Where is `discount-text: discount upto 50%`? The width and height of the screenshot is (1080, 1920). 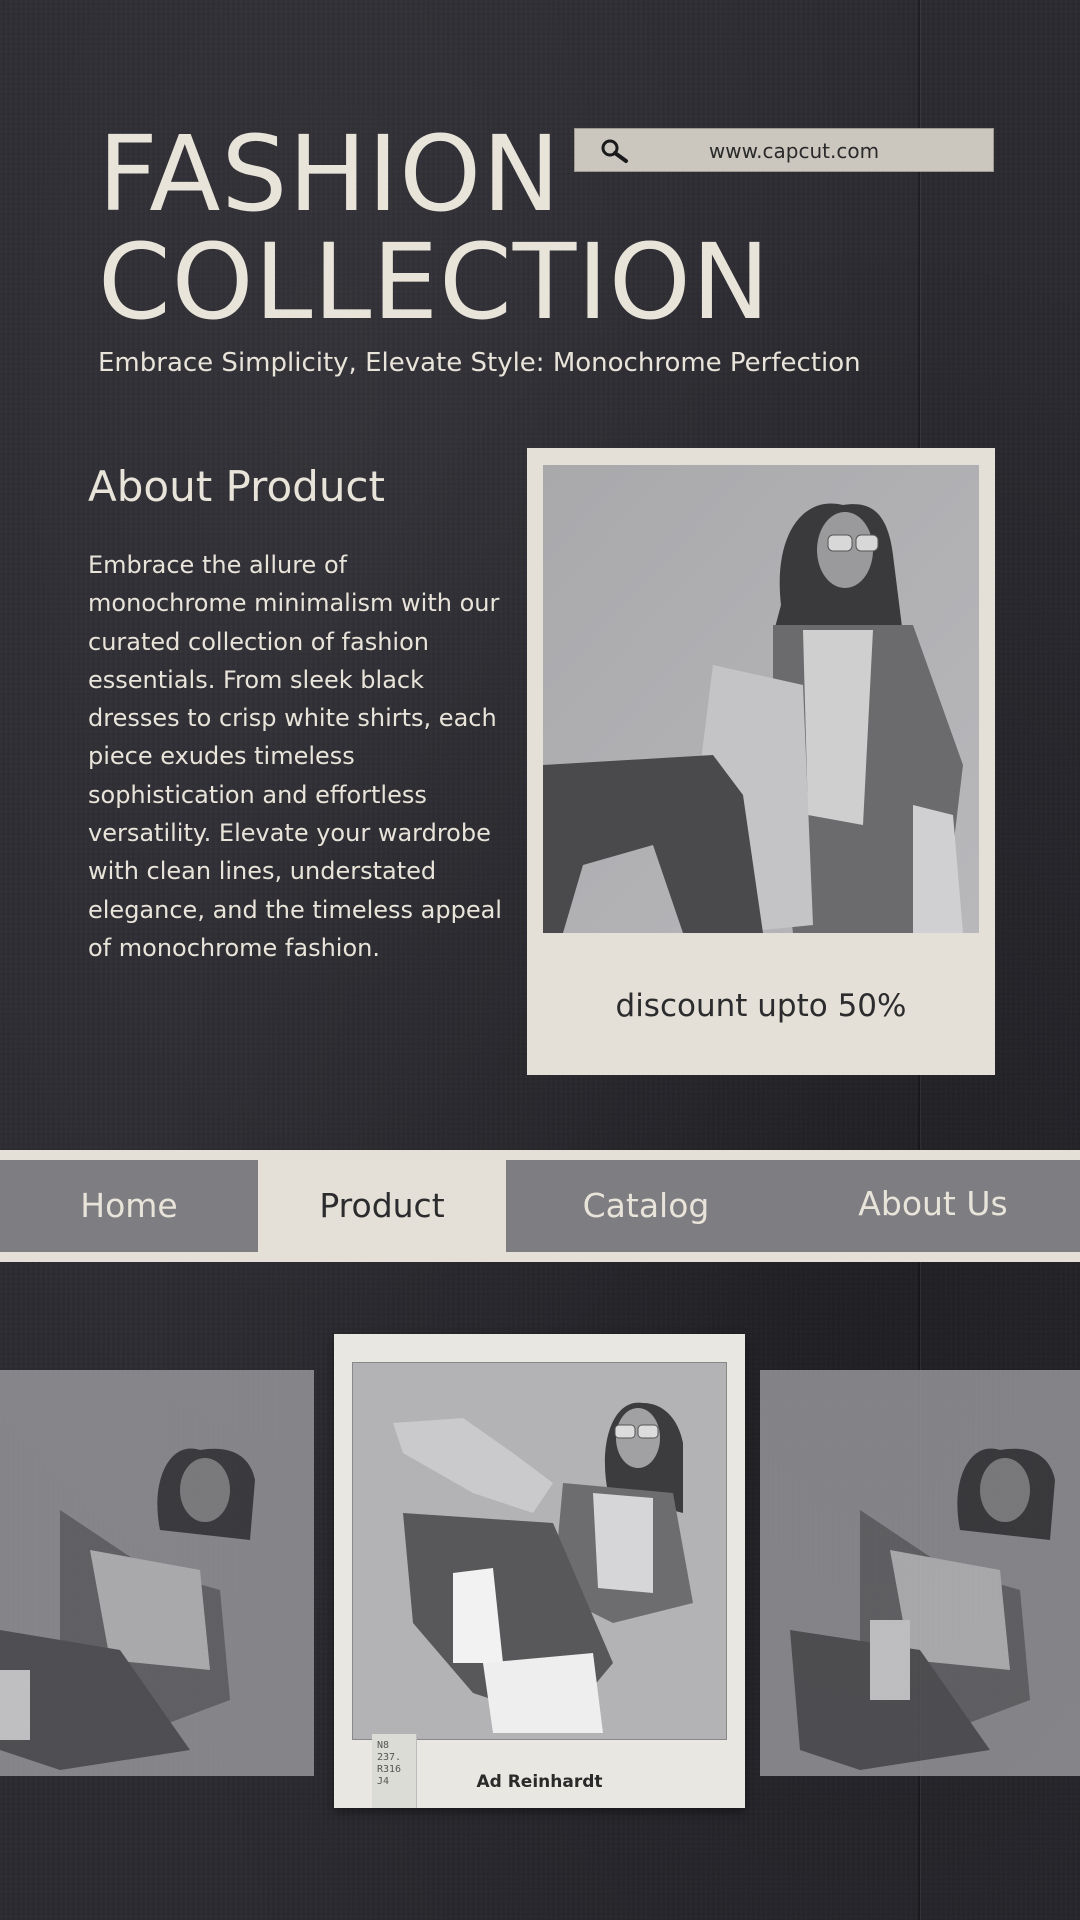 discount-text: discount upto 50% is located at coordinates (761, 1006).